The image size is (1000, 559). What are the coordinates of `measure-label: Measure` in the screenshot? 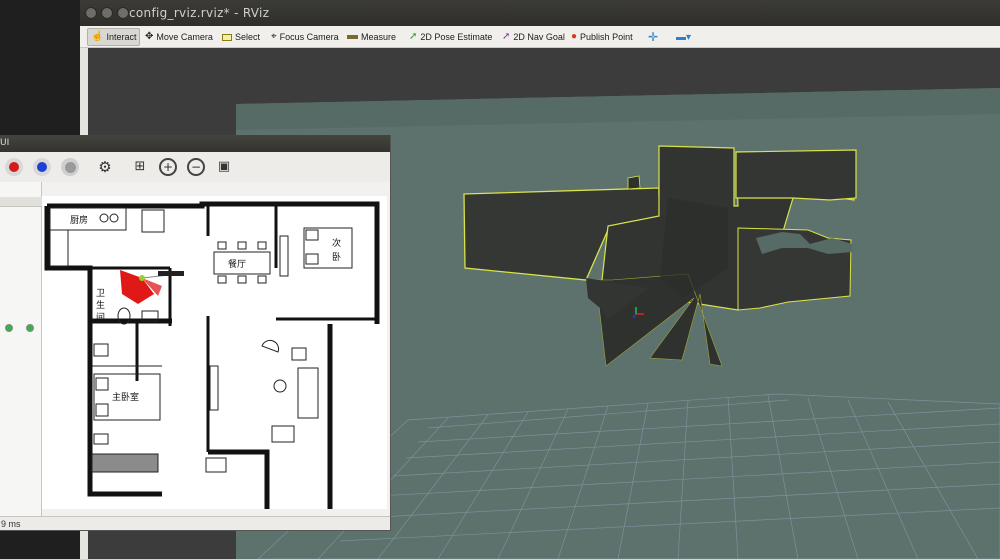 It's located at (379, 37).